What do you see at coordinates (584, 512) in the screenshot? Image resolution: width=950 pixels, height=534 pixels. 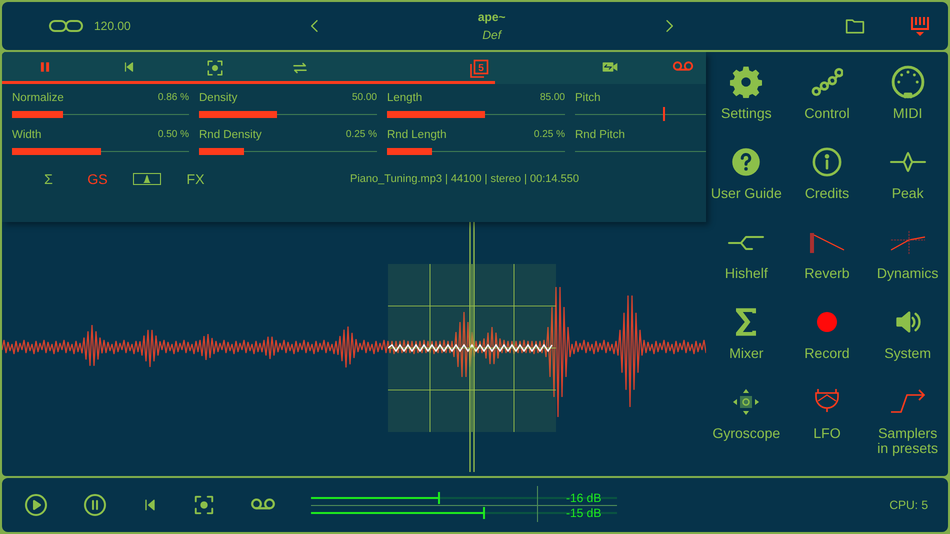 I see `meter-reading: -15 dB` at bounding box center [584, 512].